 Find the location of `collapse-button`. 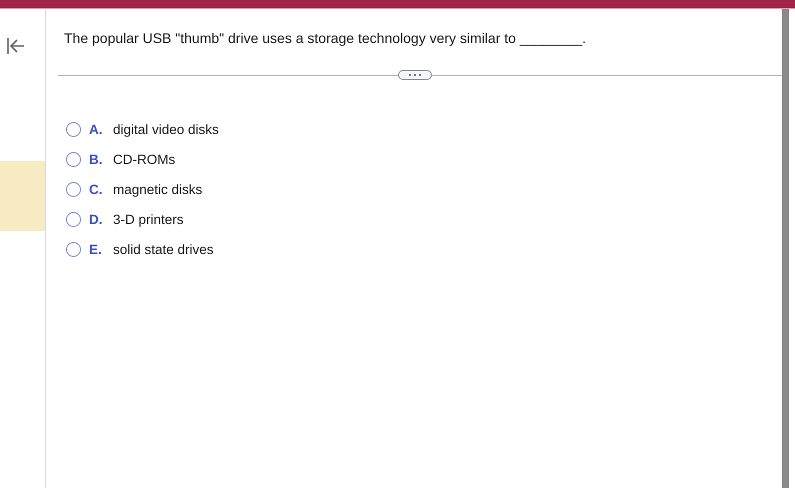

collapse-button is located at coordinates (16, 46).